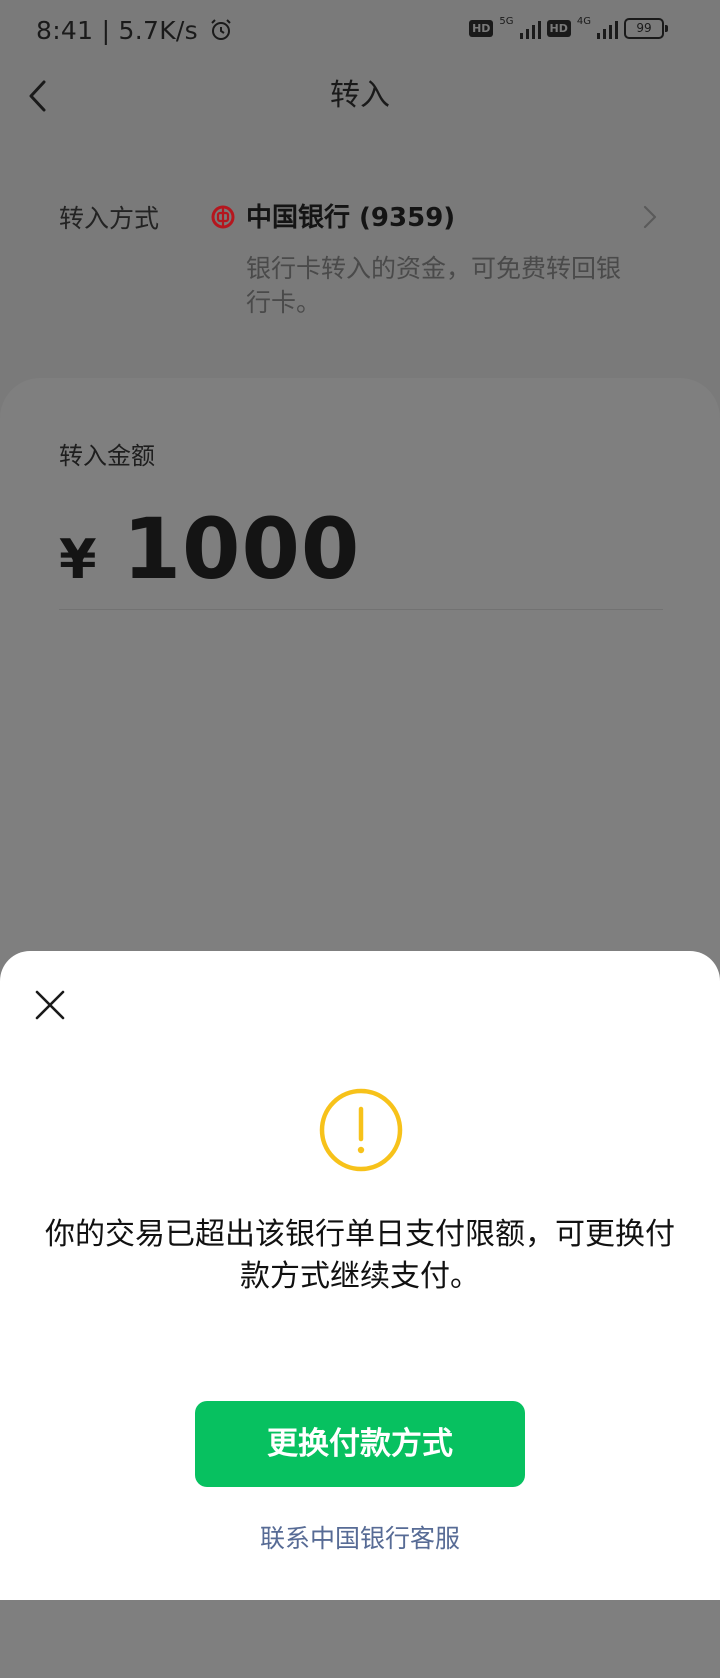 This screenshot has height=1678, width=720. Describe the element at coordinates (241, 549) in the screenshot. I see `amount-value: 1000` at that location.